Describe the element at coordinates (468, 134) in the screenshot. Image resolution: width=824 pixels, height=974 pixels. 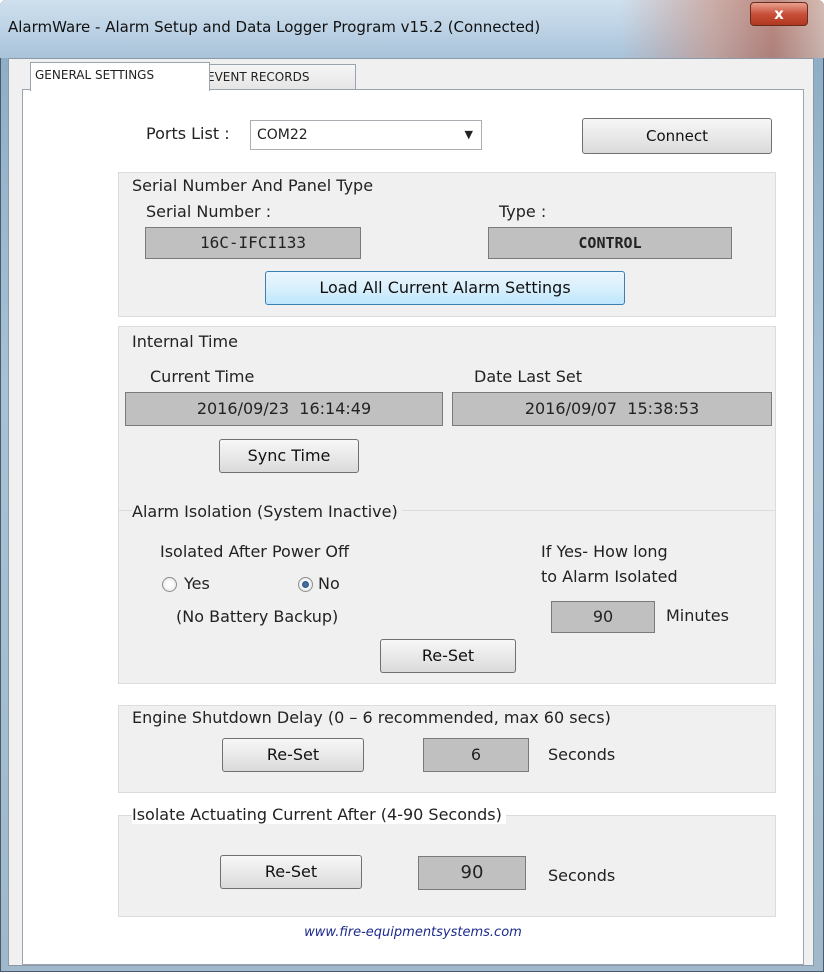
I see `chevron-down-icon: ▼` at that location.